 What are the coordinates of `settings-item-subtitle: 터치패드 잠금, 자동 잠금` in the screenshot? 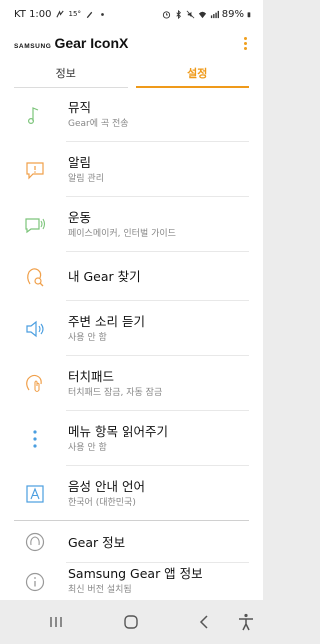 It's located at (115, 393).